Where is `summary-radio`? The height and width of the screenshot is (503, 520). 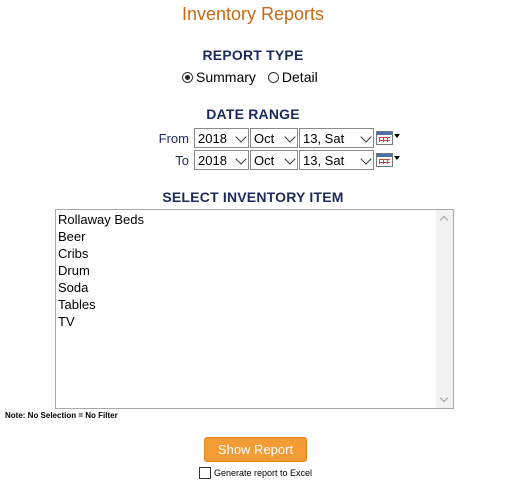 summary-radio is located at coordinates (187, 77).